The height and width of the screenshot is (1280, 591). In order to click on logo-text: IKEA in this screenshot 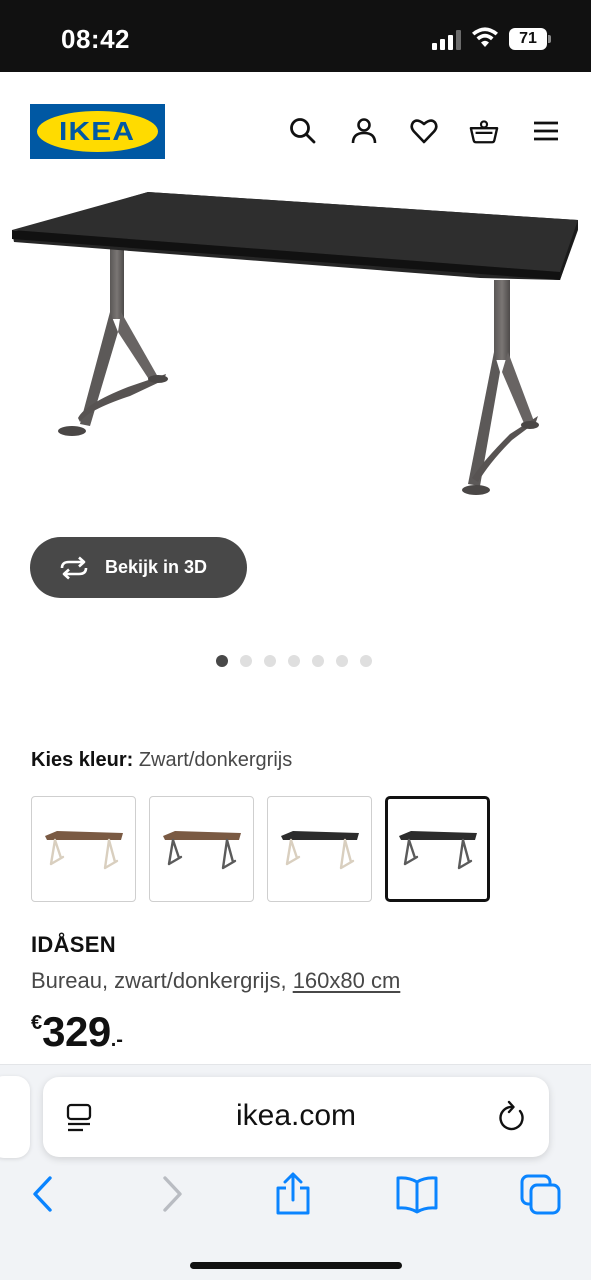, I will do `click(97, 131)`.